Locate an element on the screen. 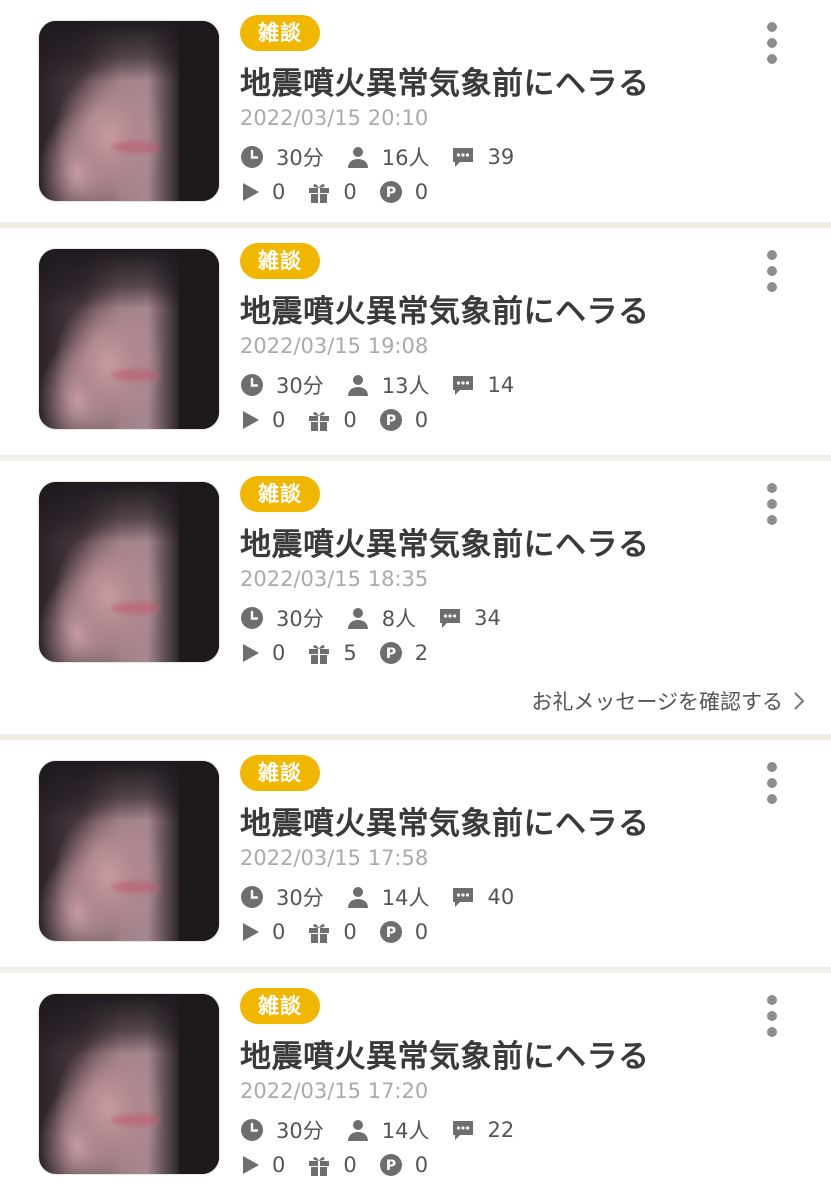  comments-stat: 34 is located at coordinates (469, 618).